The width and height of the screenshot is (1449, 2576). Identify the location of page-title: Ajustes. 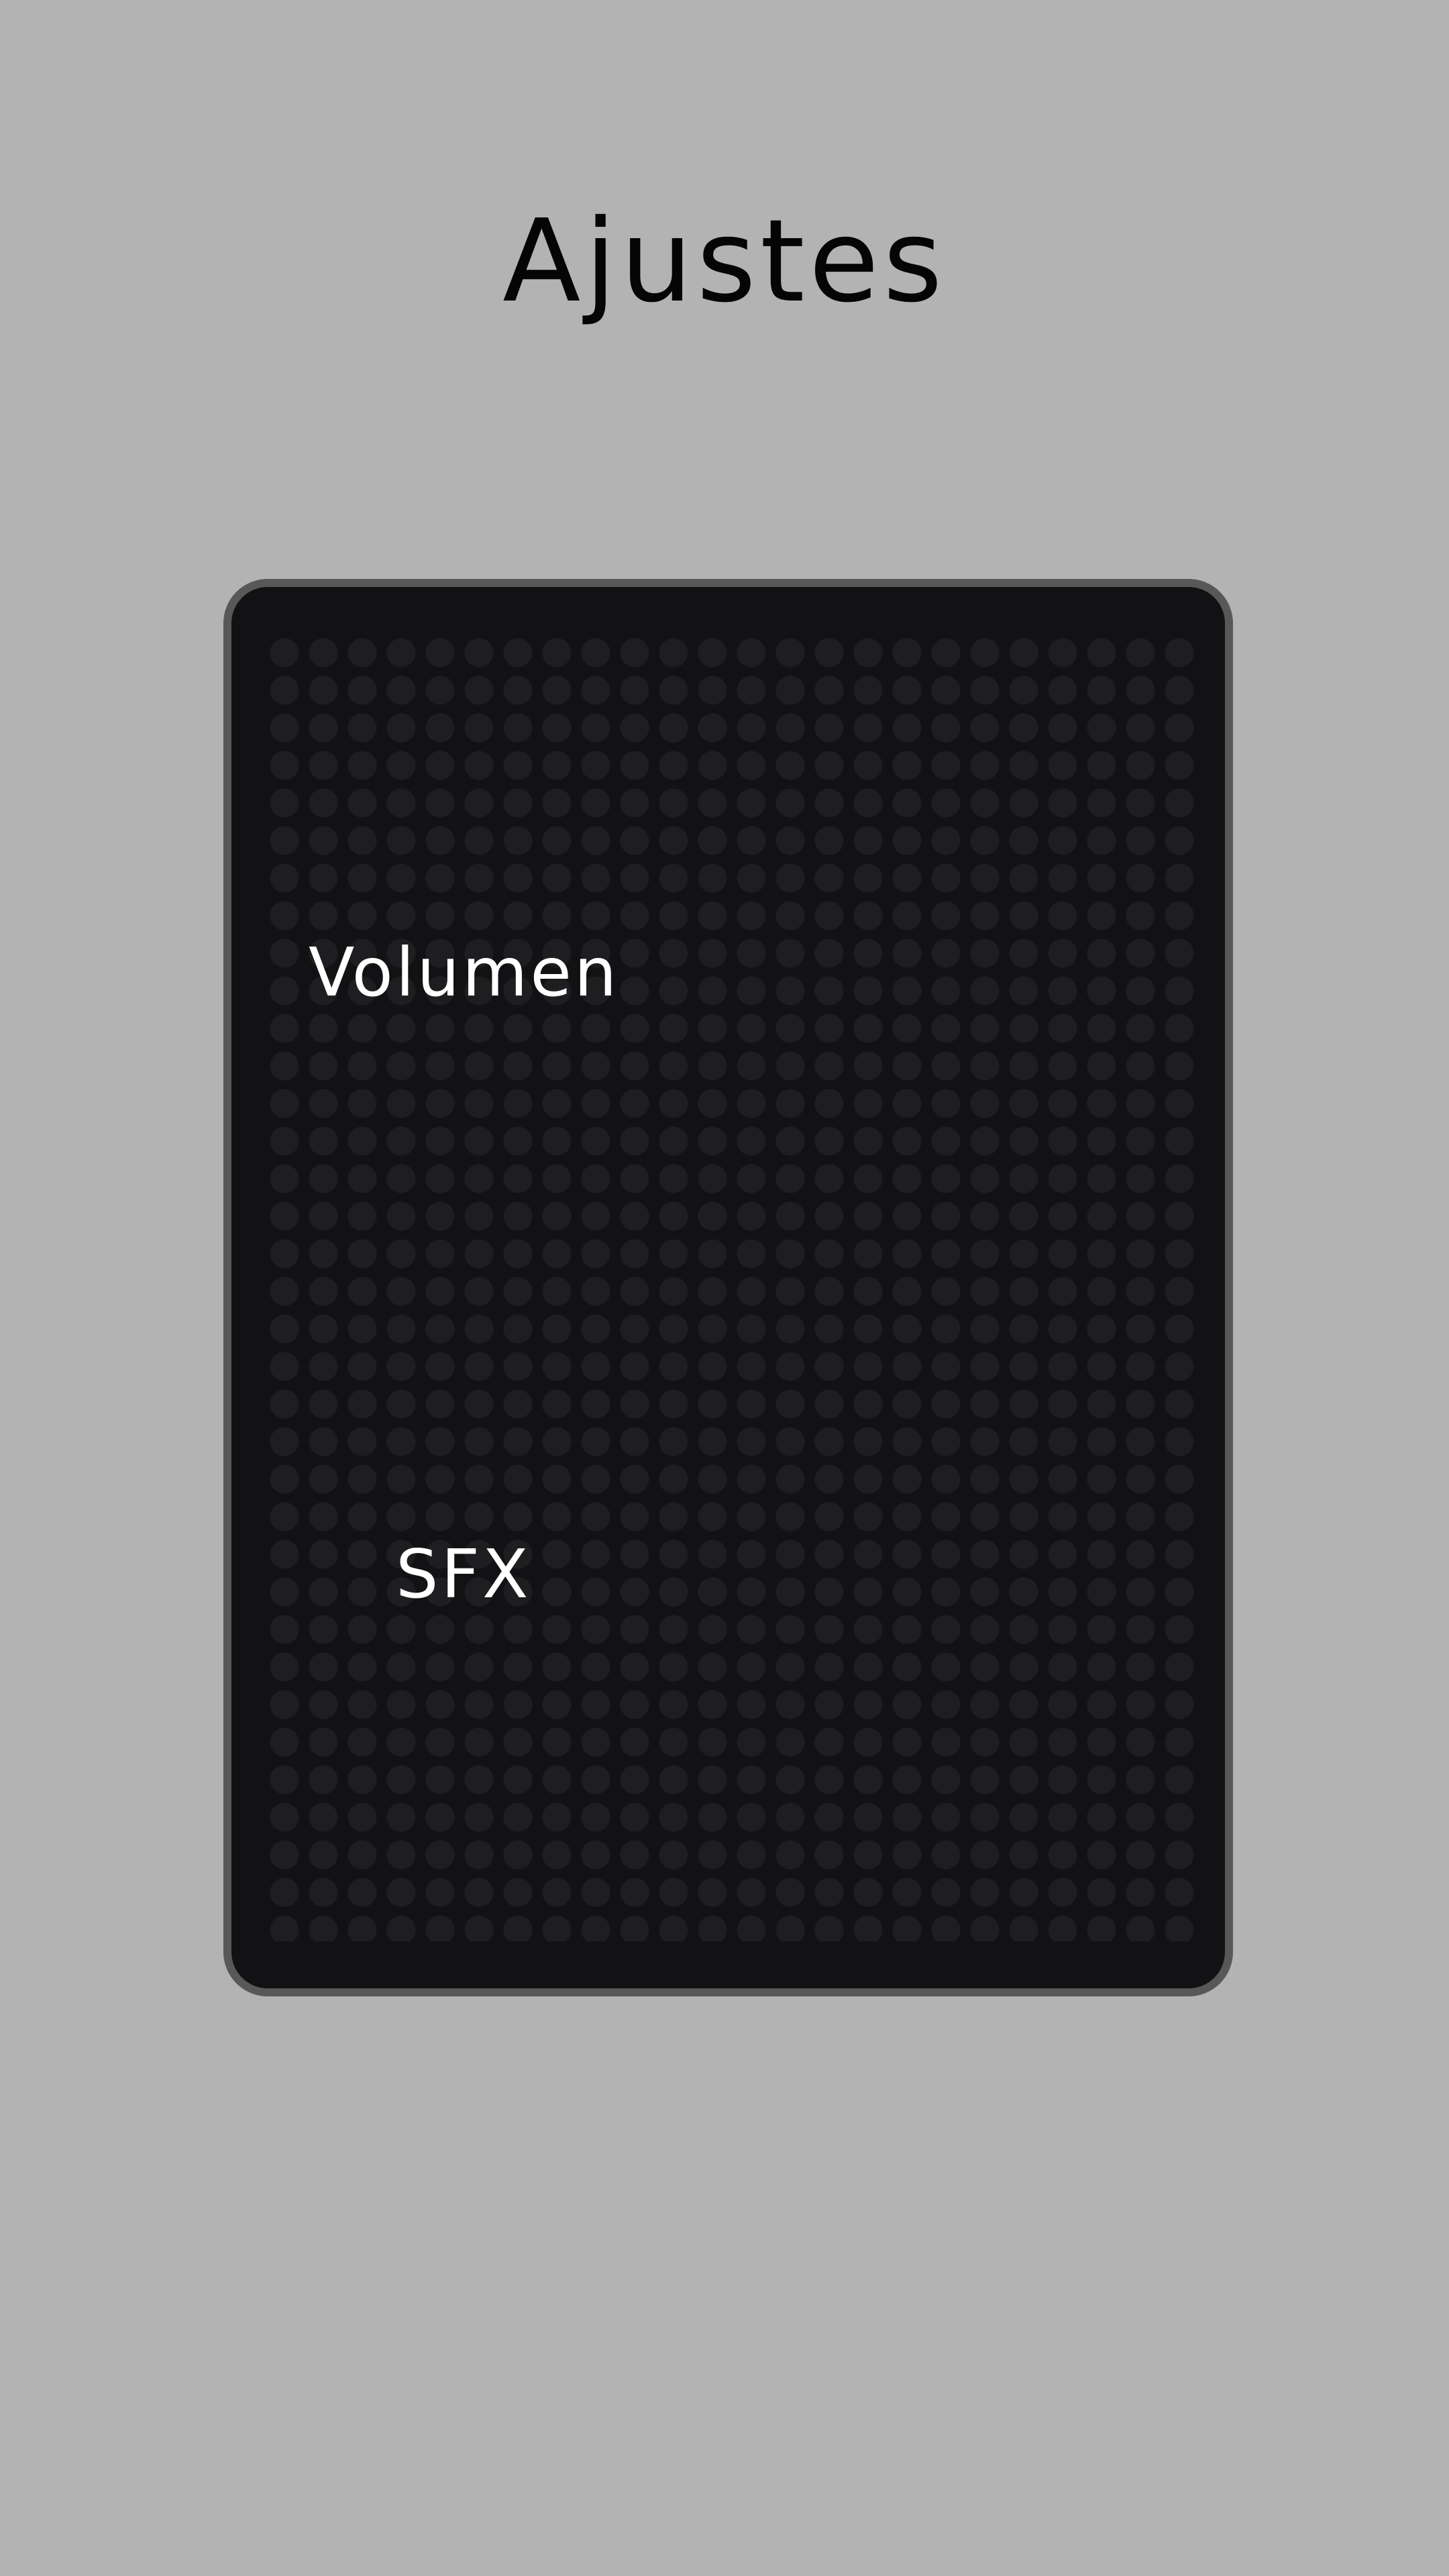
(724, 261).